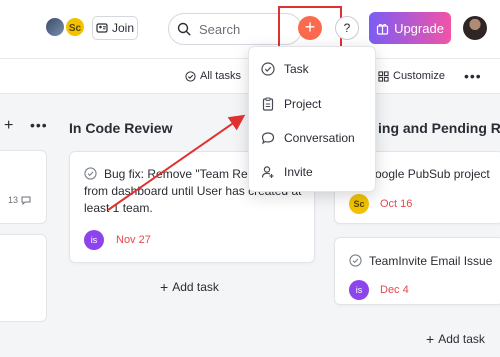  What do you see at coordinates (121, 128) in the screenshot?
I see `column-title-in-code-review: In Code Review` at bounding box center [121, 128].